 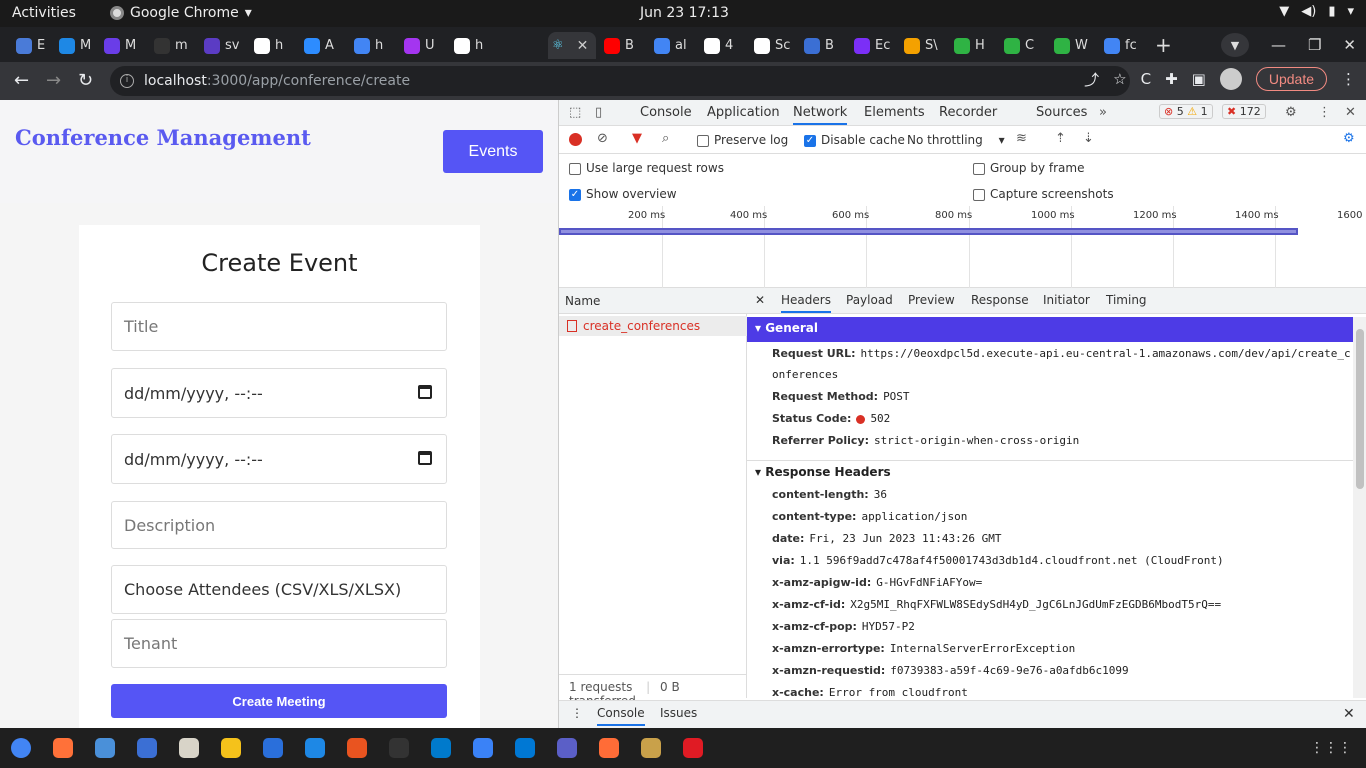 I want to click on alert-icon, so click(x=693, y=748).